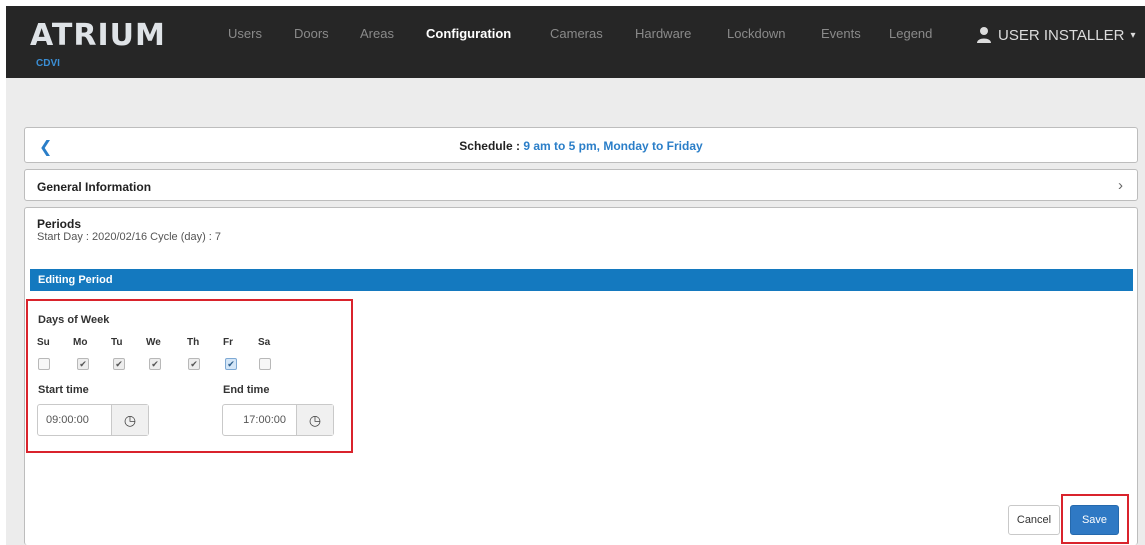  What do you see at coordinates (984, 35) in the screenshot?
I see `user-icon` at bounding box center [984, 35].